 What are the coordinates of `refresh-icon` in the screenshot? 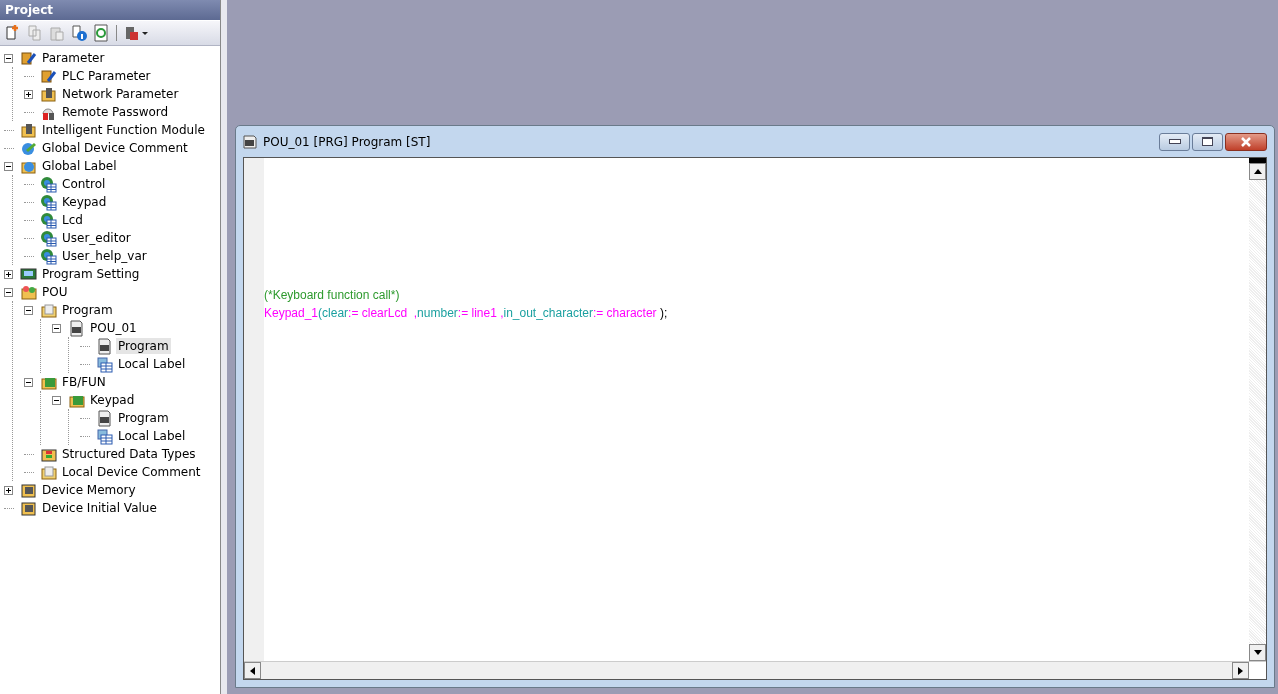 It's located at (101, 33).